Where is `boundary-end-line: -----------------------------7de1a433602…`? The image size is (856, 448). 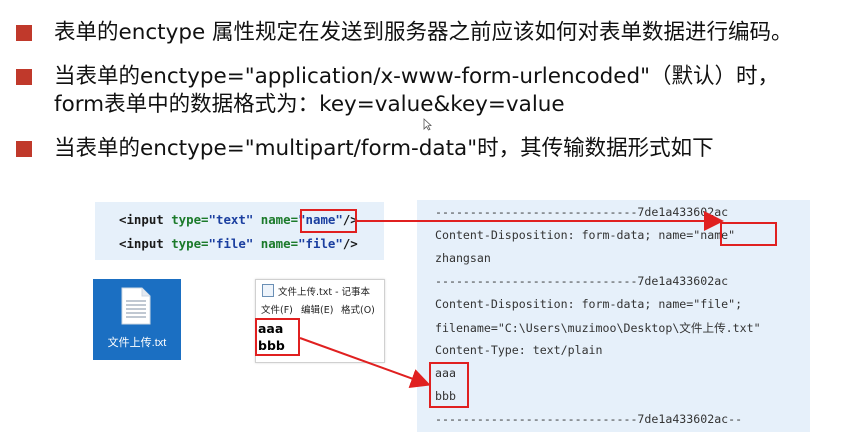
boundary-end-line: -----------------------------7de1a433602… is located at coordinates (589, 419).